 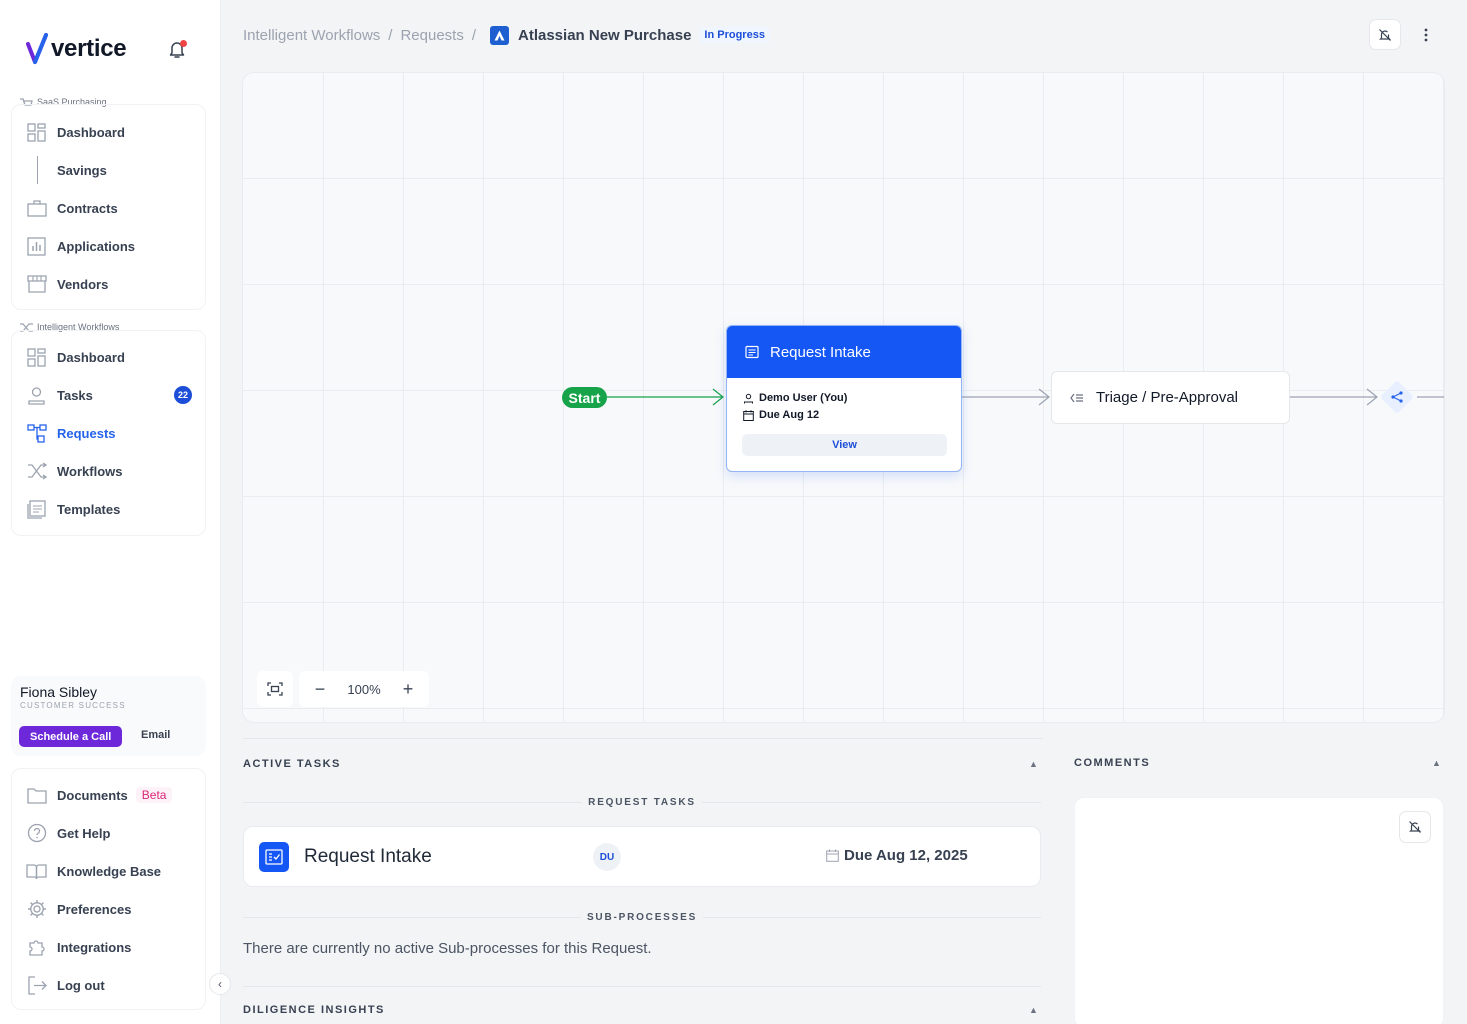 What do you see at coordinates (820, 352) in the screenshot?
I see `request-intake-node-title: Request Intake` at bounding box center [820, 352].